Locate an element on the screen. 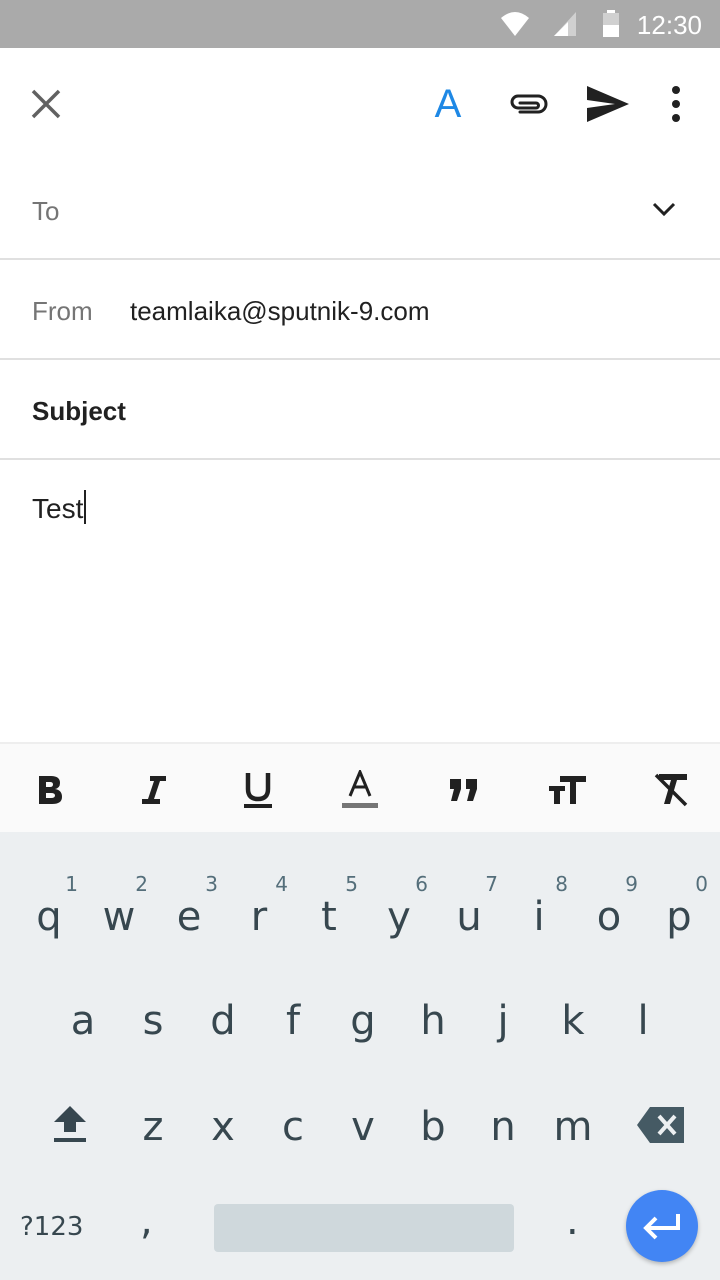 The height and width of the screenshot is (1280, 720). text-cursor is located at coordinates (85, 507).